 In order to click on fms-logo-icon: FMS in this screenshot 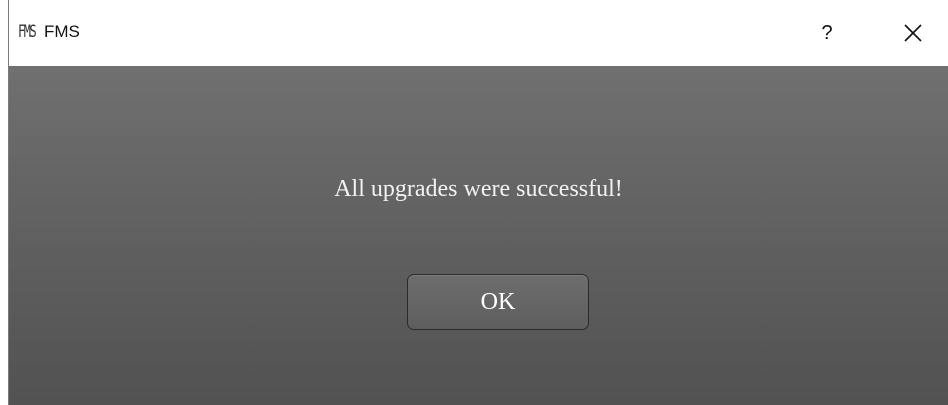, I will do `click(27, 32)`.